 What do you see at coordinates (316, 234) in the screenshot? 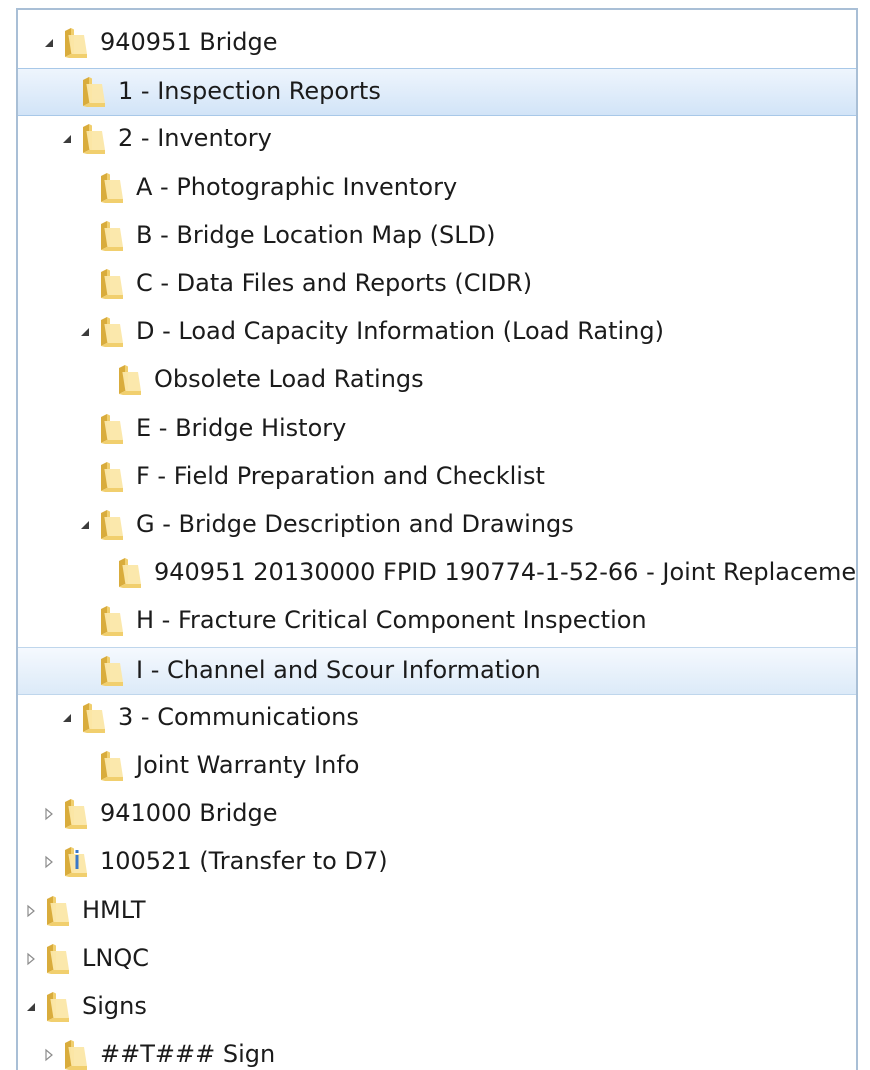
I see `tree-item-label: B - Bridge Location Map (SLD)` at bounding box center [316, 234].